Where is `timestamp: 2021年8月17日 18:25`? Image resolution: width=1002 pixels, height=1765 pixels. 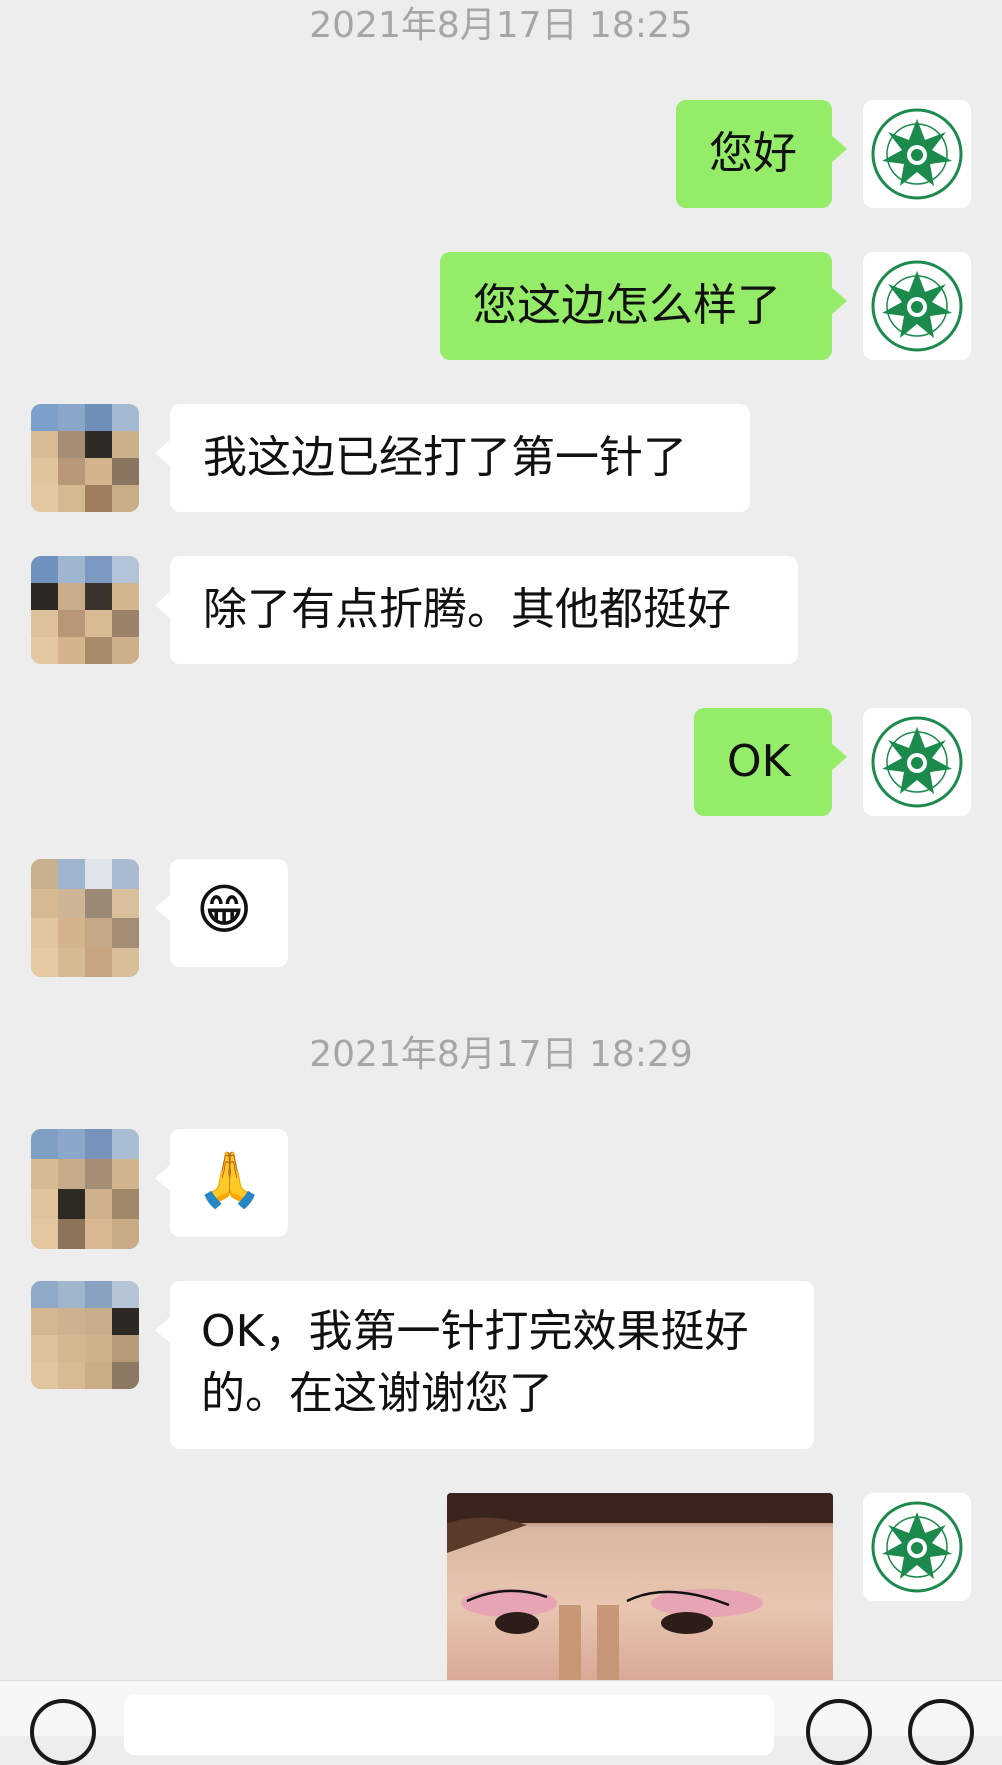
timestamp: 2021年8月17日 18:25 is located at coordinates (501, 25).